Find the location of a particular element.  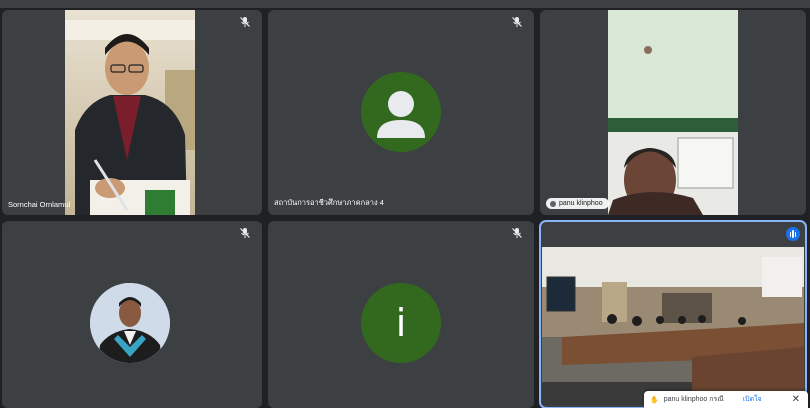

participant-name-pill: panu klinphoo is located at coordinates (577, 203).